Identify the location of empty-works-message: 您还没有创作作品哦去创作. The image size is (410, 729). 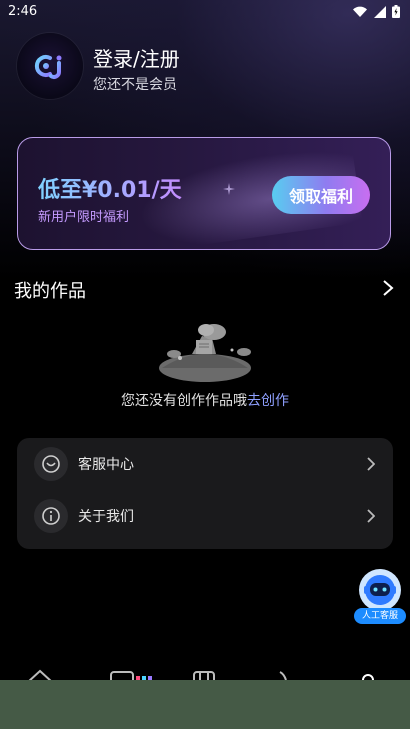
(205, 400).